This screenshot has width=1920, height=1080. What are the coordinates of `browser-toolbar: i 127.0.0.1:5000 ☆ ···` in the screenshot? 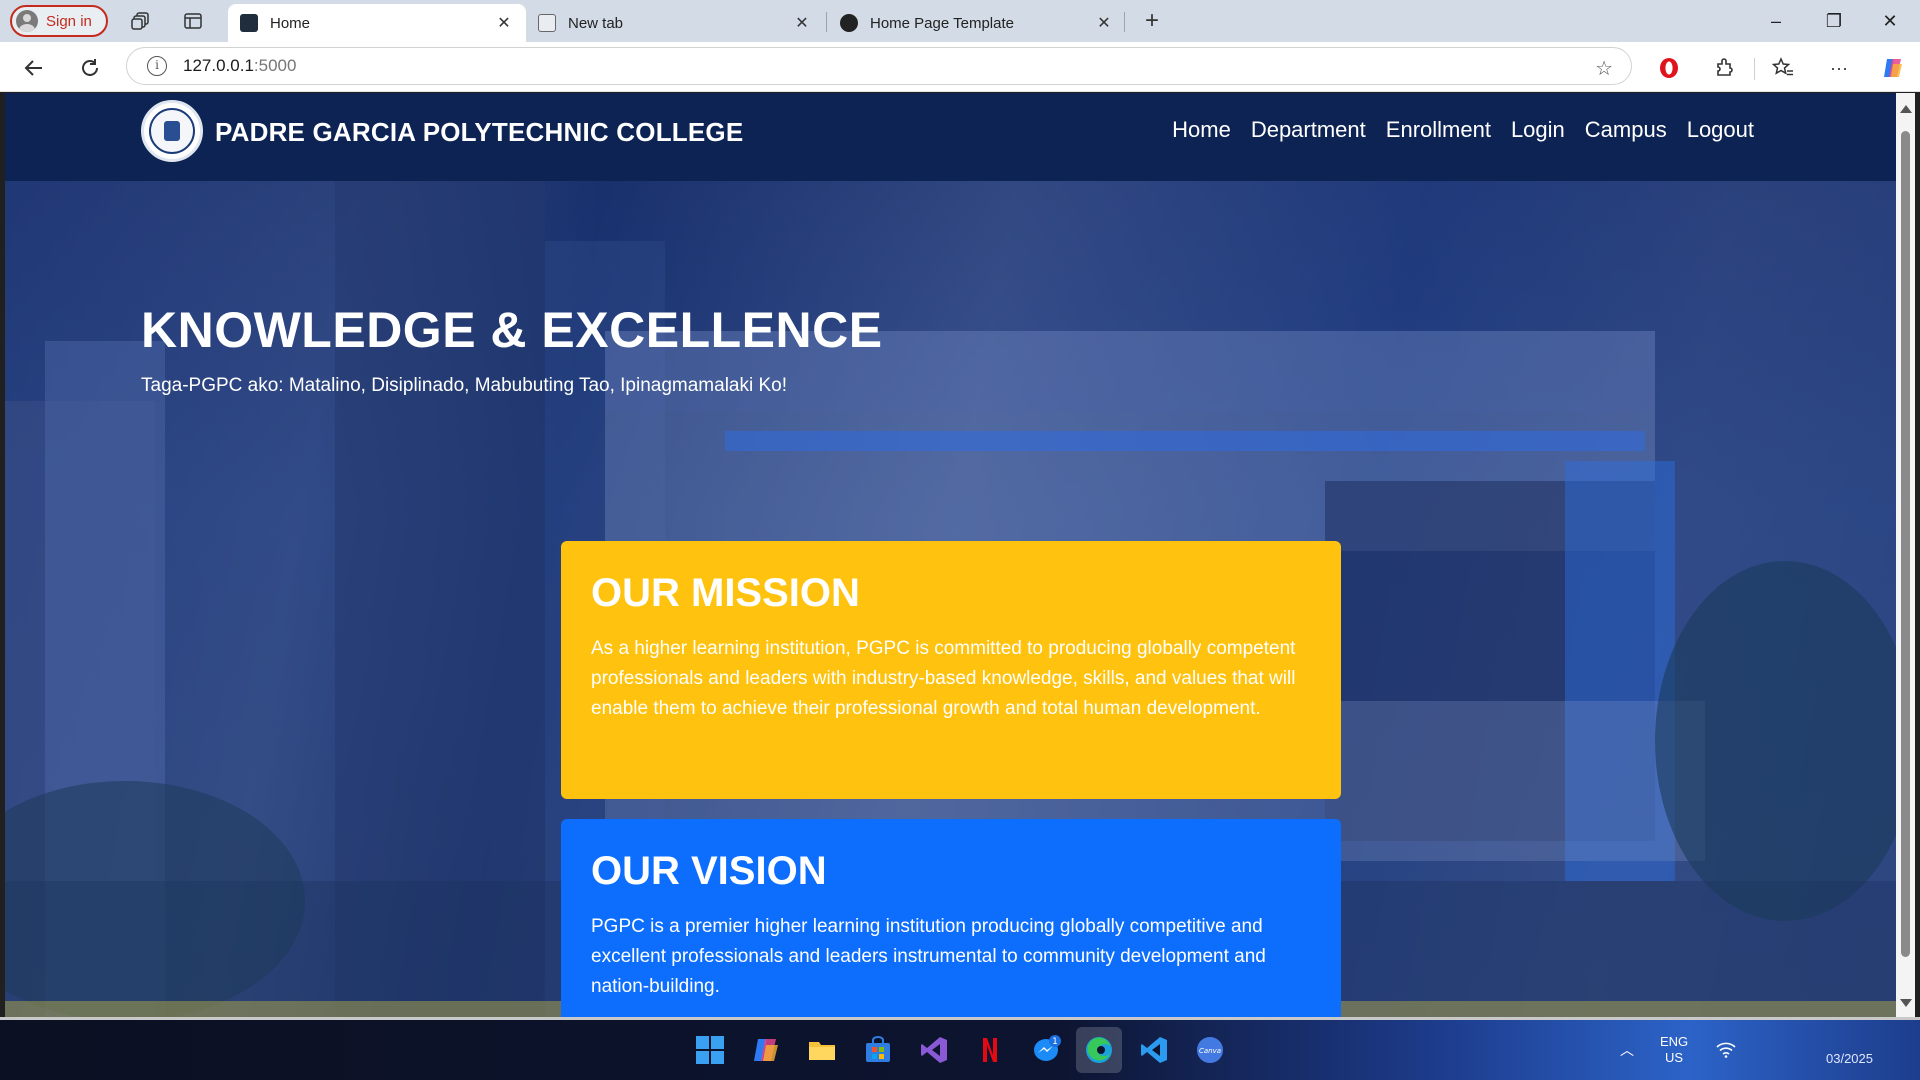 It's located at (960, 67).